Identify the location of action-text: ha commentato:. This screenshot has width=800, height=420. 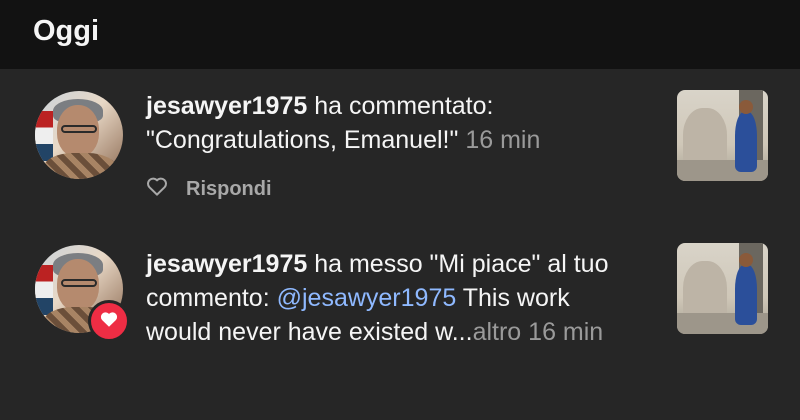
(400, 106).